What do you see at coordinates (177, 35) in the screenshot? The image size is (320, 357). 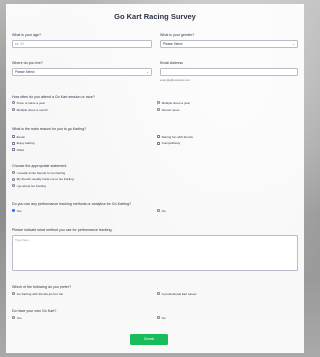 I see `gender-label: What is your gender?` at bounding box center [177, 35].